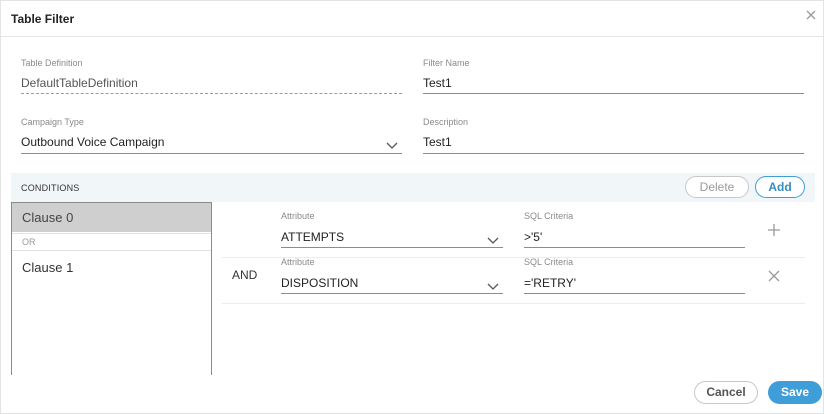  Describe the element at coordinates (437, 83) in the screenshot. I see `filter-name-value: Test1` at that location.